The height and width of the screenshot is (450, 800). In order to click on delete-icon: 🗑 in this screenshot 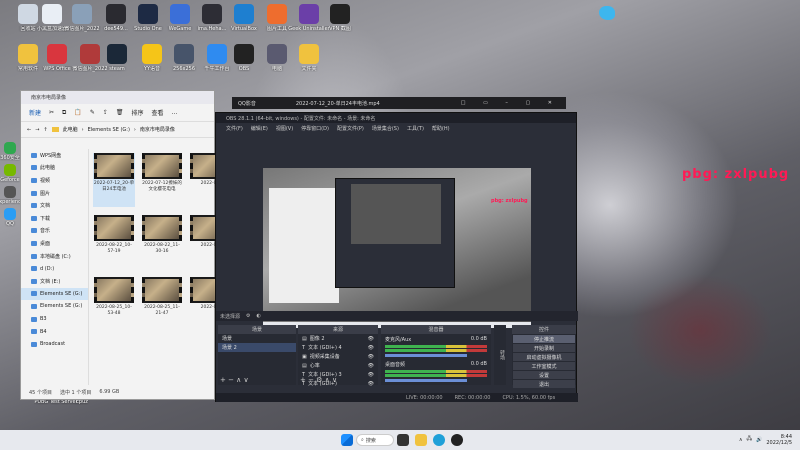, I will do `click(120, 112)`.